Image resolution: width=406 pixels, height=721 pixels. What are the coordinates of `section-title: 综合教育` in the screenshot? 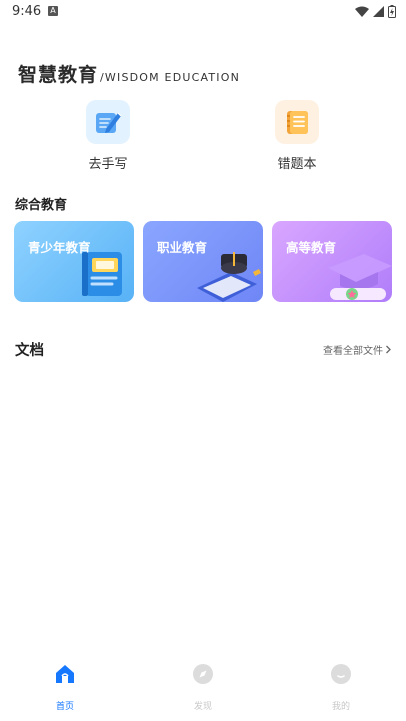 It's located at (41, 205).